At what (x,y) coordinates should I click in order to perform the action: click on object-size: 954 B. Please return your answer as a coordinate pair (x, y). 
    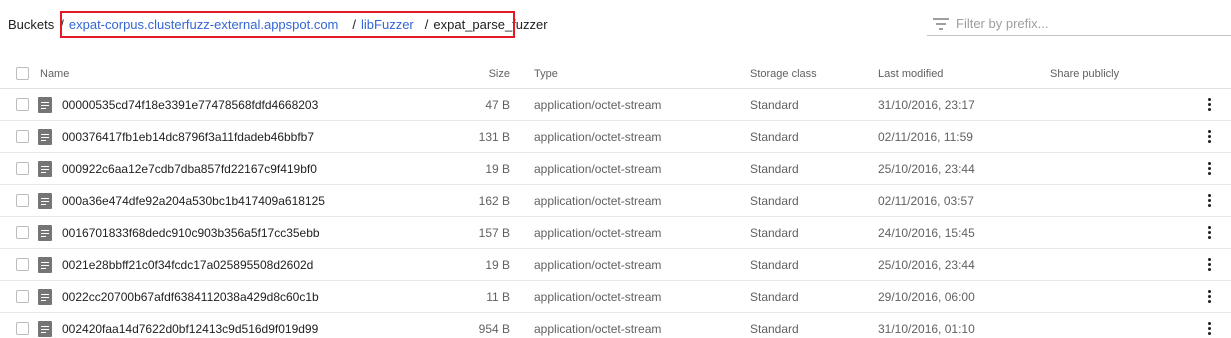
    Looking at the image, I should click on (494, 328).